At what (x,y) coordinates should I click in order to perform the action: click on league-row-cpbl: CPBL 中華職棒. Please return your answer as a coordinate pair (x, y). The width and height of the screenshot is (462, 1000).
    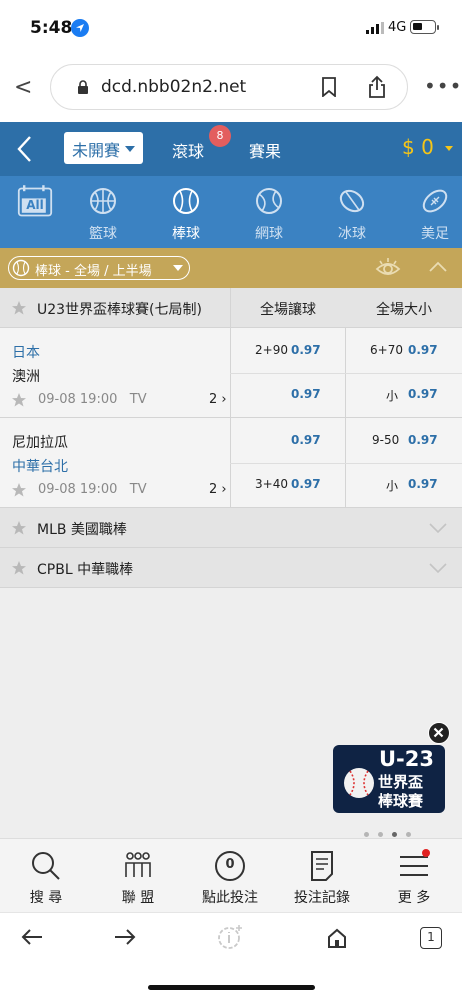
    Looking at the image, I should click on (231, 568).